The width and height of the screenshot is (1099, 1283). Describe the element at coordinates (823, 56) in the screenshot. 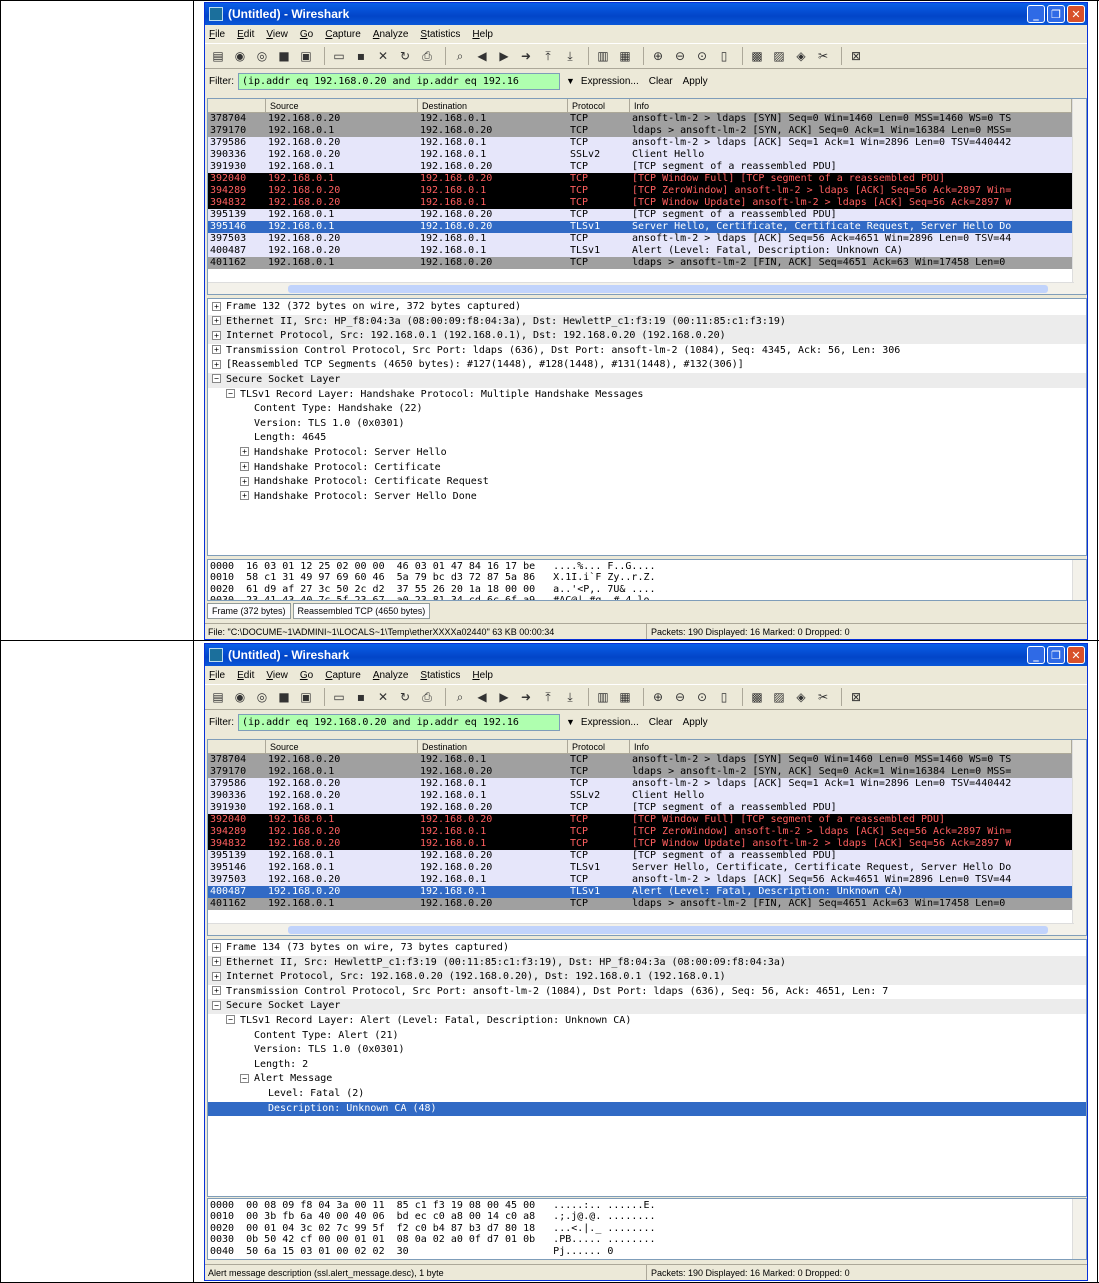

I see `preferences-icon: ✂` at that location.